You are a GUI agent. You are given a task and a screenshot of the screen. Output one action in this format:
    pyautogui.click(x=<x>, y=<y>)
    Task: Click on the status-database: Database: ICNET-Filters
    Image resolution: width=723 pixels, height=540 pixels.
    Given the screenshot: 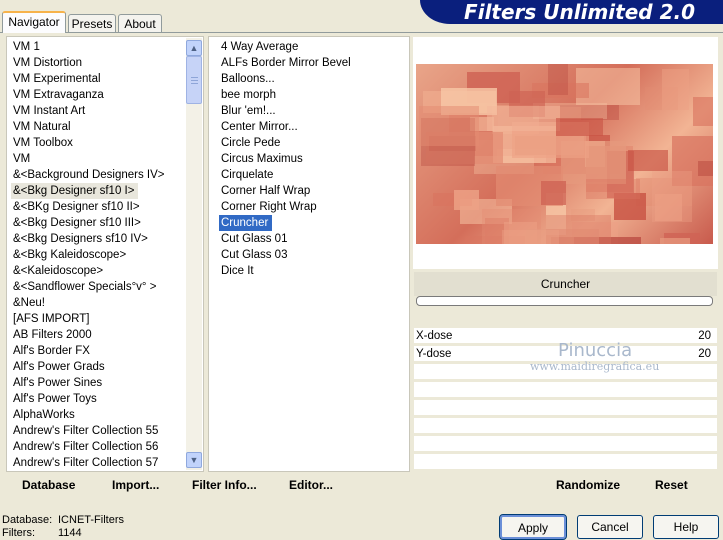 What is the action you would take?
    pyautogui.click(x=63, y=520)
    